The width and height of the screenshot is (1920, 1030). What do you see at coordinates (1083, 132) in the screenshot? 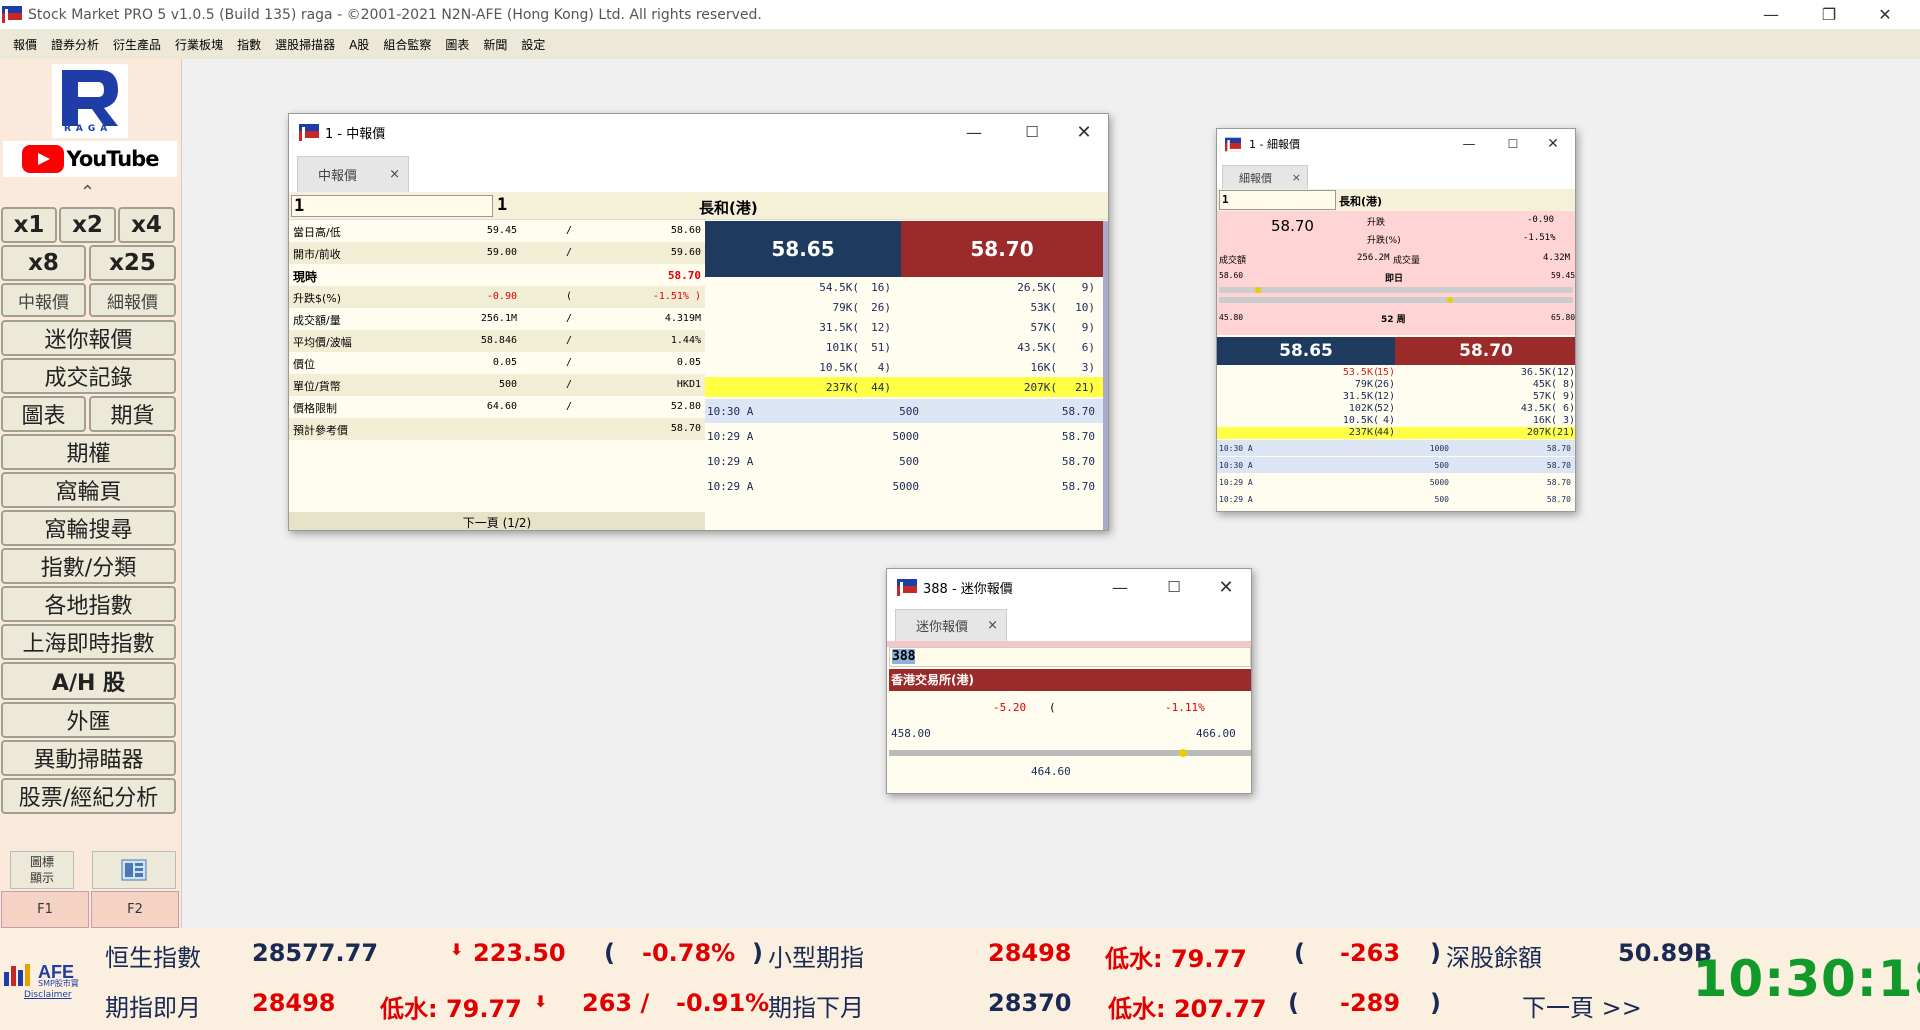
I see `mid-quote-close-button: ✕` at bounding box center [1083, 132].